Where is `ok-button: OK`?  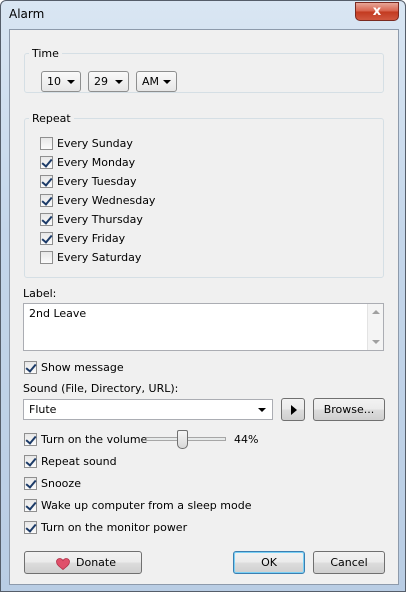
ok-button: OK is located at coordinates (269, 562).